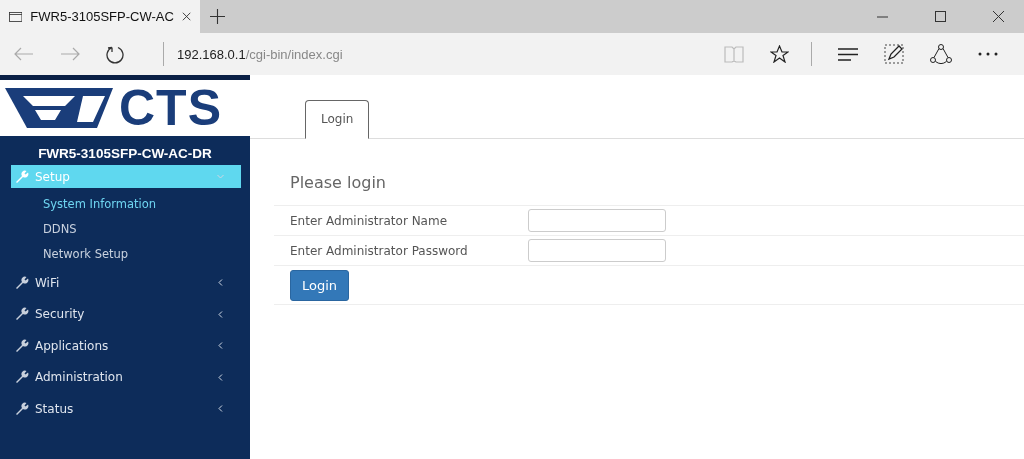  I want to click on login-button: Login, so click(320, 285).